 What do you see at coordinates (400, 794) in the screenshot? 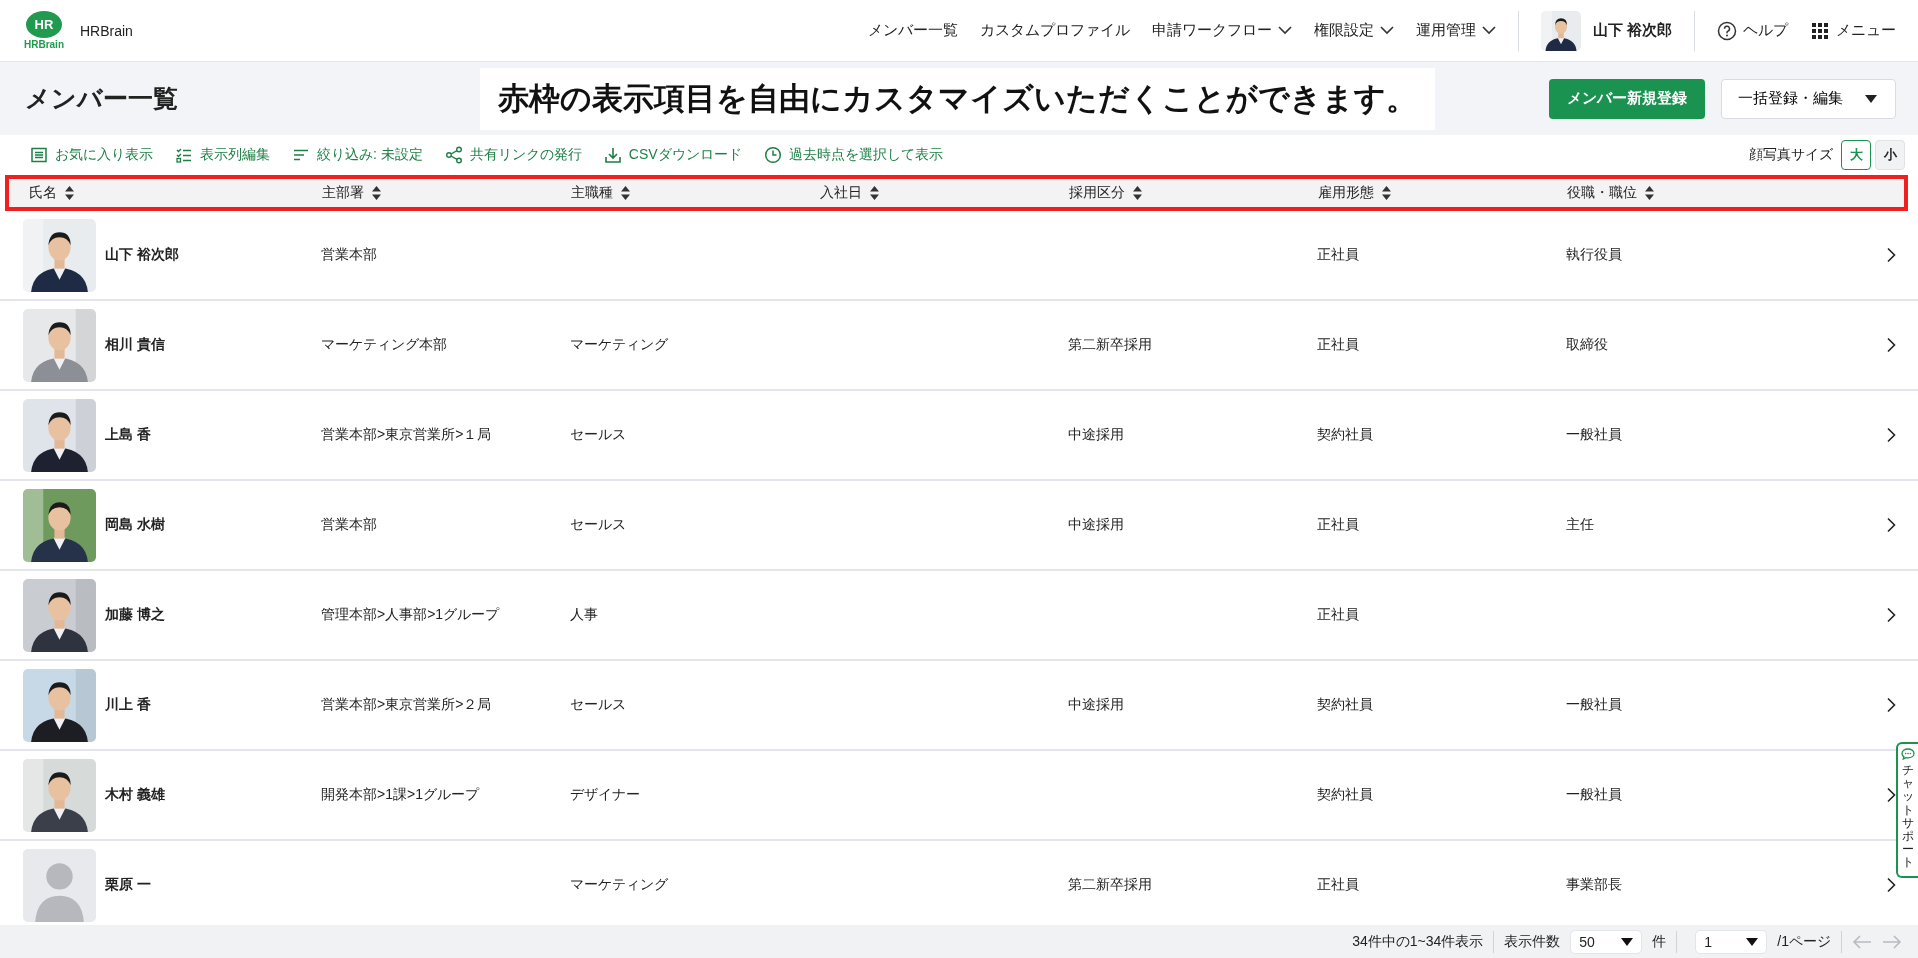
I see `table-cell: 開発本部>1課>1グループ` at bounding box center [400, 794].